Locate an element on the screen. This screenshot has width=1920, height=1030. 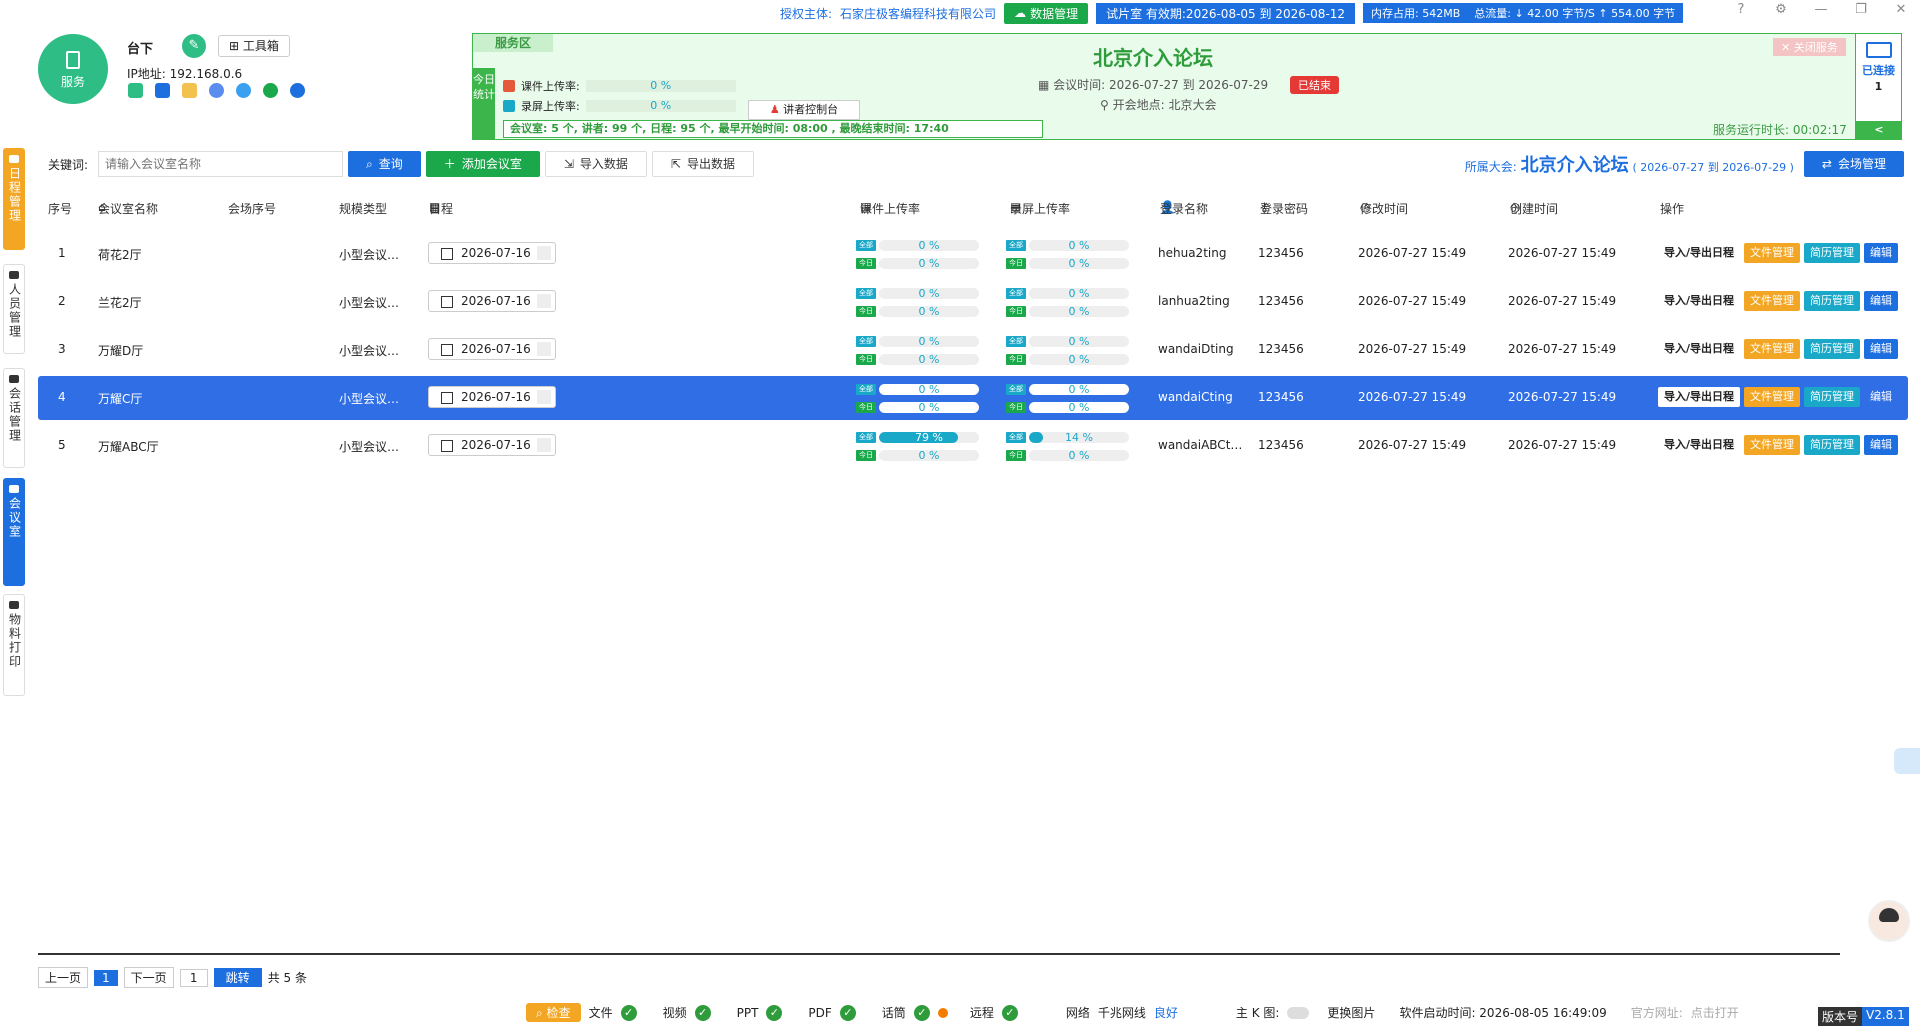
tab-session-management: 会话管理 is located at coordinates (14, 418).